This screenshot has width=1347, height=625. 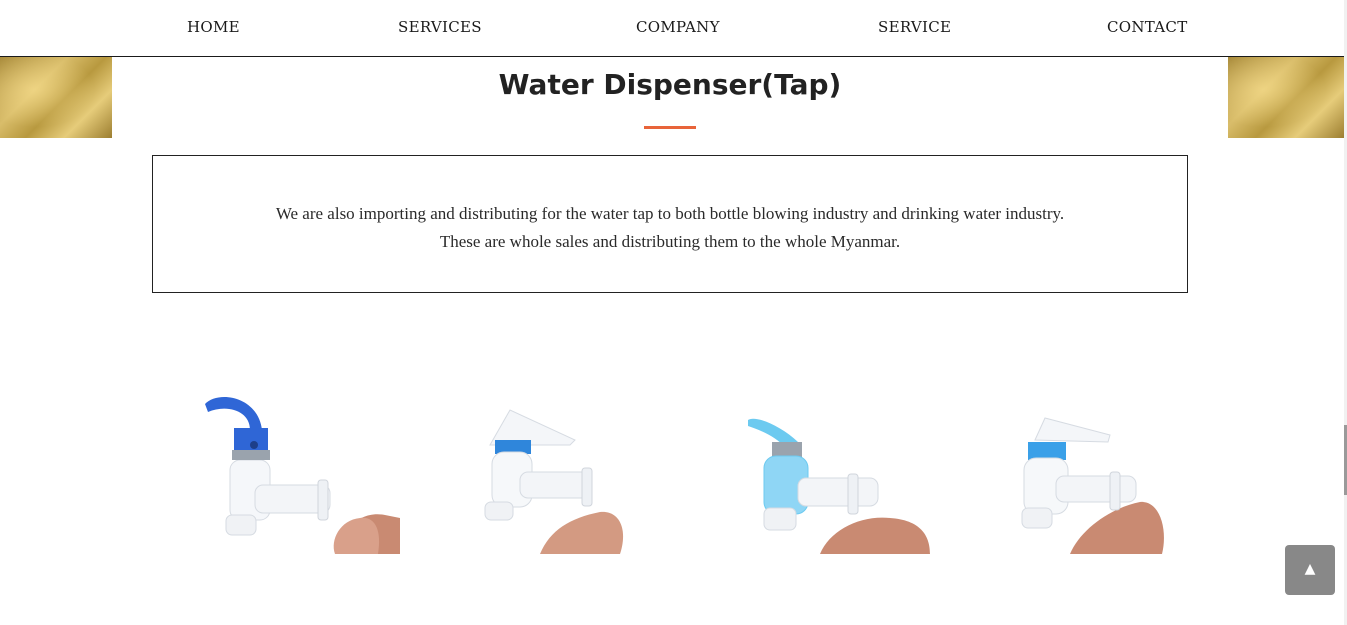 What do you see at coordinates (1286, 97) in the screenshot?
I see `hero-background-right` at bounding box center [1286, 97].